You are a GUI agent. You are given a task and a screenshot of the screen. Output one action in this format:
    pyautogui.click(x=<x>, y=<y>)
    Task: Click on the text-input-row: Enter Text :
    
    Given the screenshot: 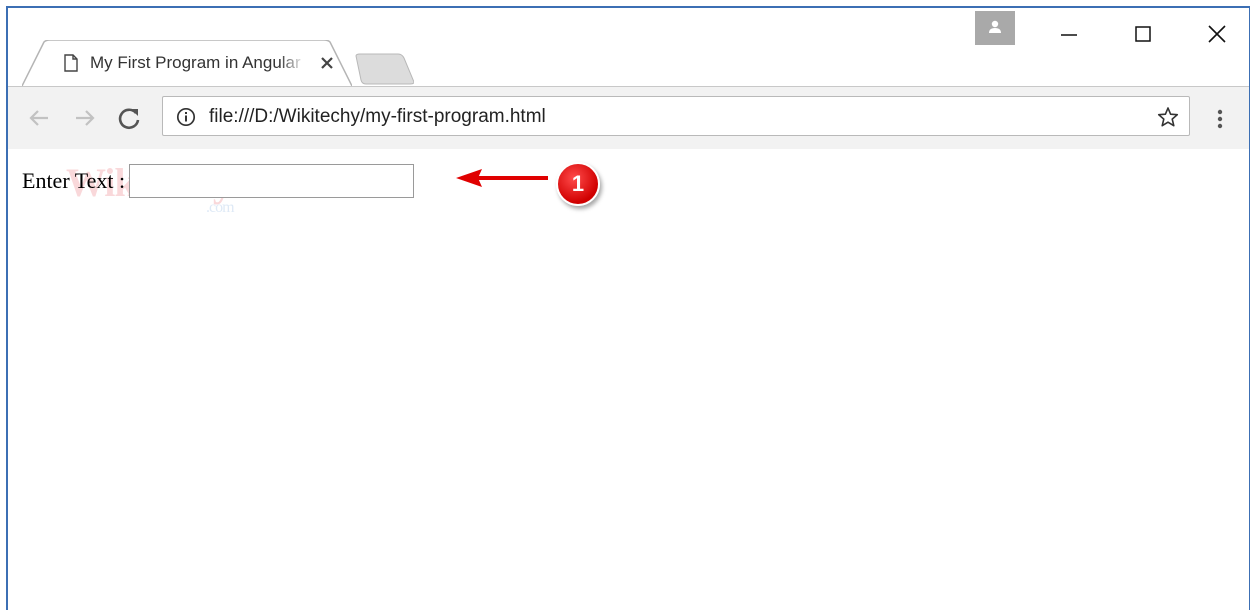 What is the action you would take?
    pyautogui.click(x=218, y=181)
    